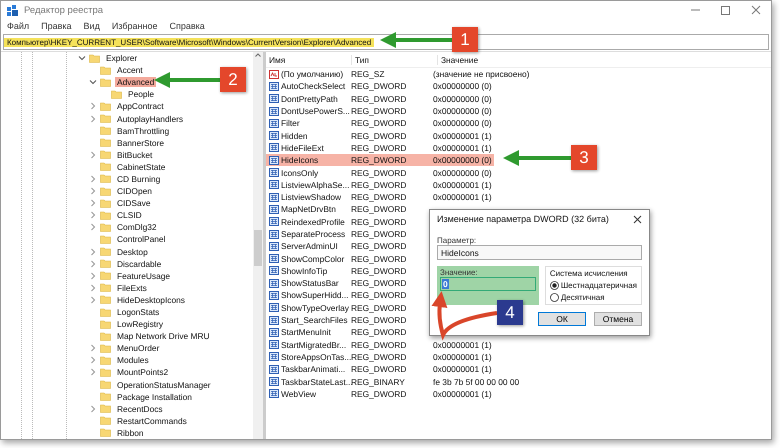 The image size is (780, 448). I want to click on tree-item: CIDOpen, so click(134, 191).